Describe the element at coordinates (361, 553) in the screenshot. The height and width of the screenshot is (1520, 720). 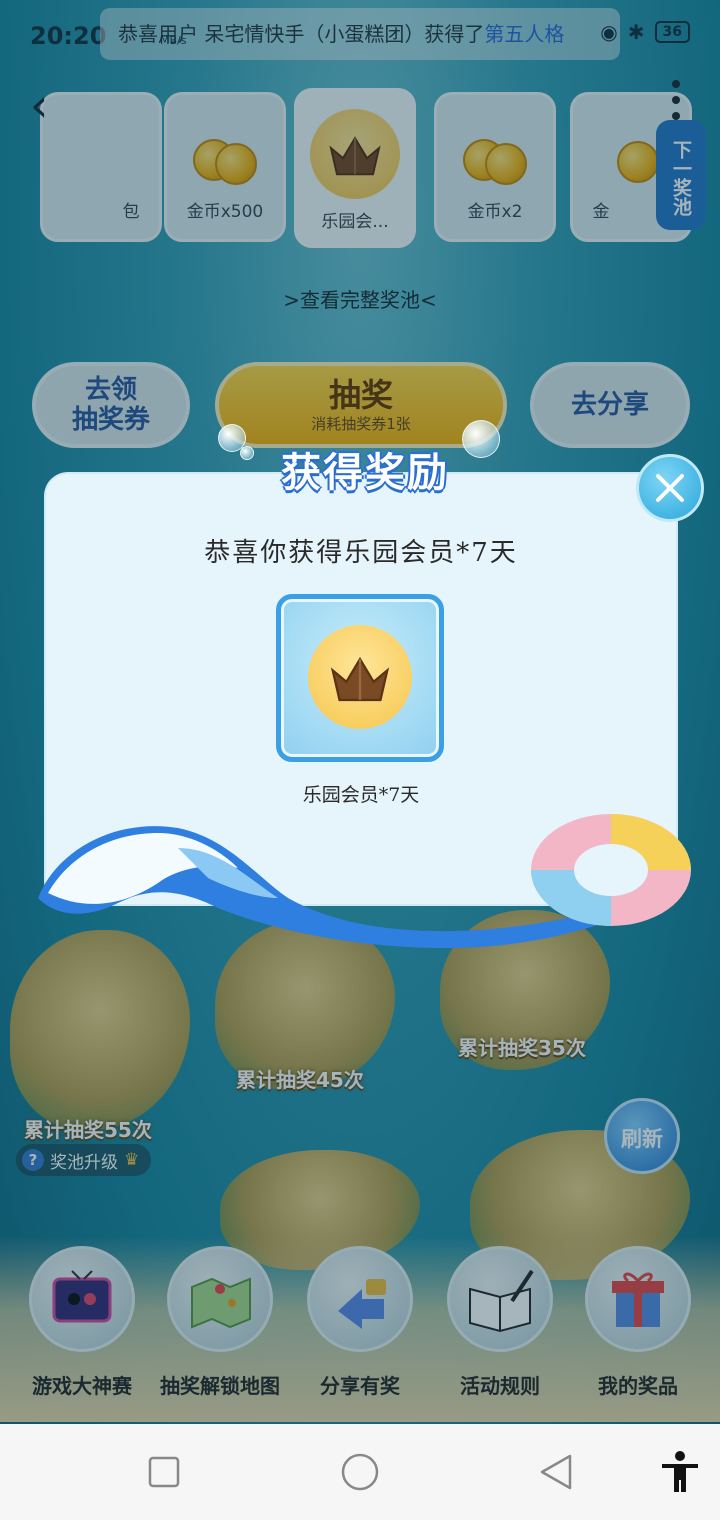
I see `reward-message: 恭喜你获得乐园会员*7天` at that location.